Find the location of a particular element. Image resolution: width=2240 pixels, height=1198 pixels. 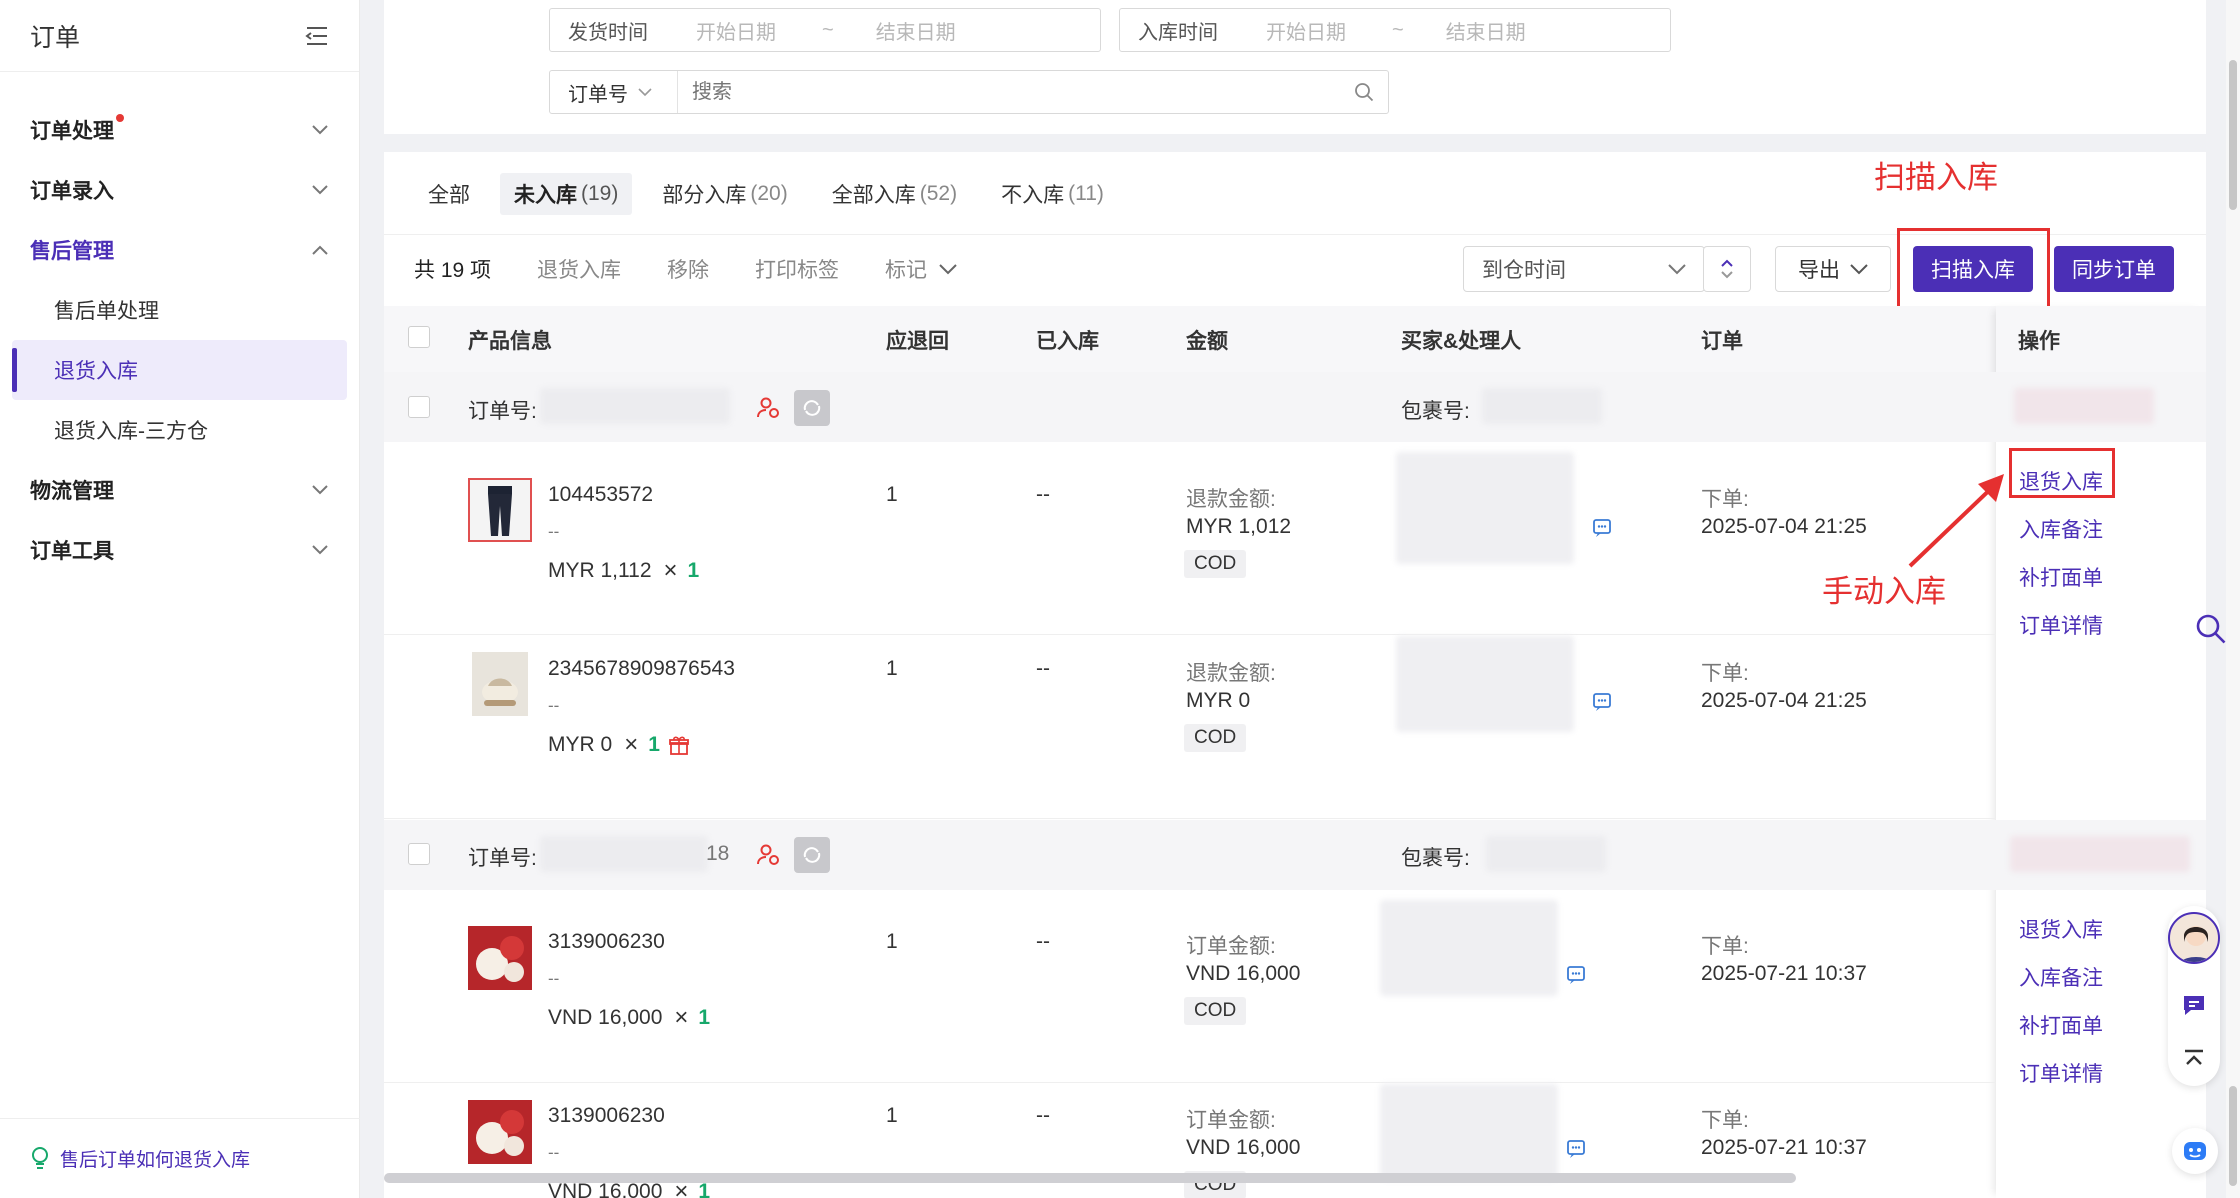

menu-after-sales: 售后管理 is located at coordinates (179, 250).